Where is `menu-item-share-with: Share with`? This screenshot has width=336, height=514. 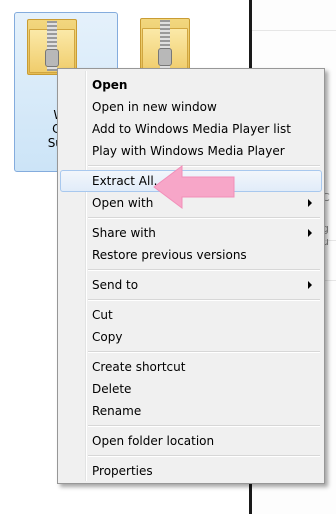
menu-item-share-with: Share with is located at coordinates (191, 233).